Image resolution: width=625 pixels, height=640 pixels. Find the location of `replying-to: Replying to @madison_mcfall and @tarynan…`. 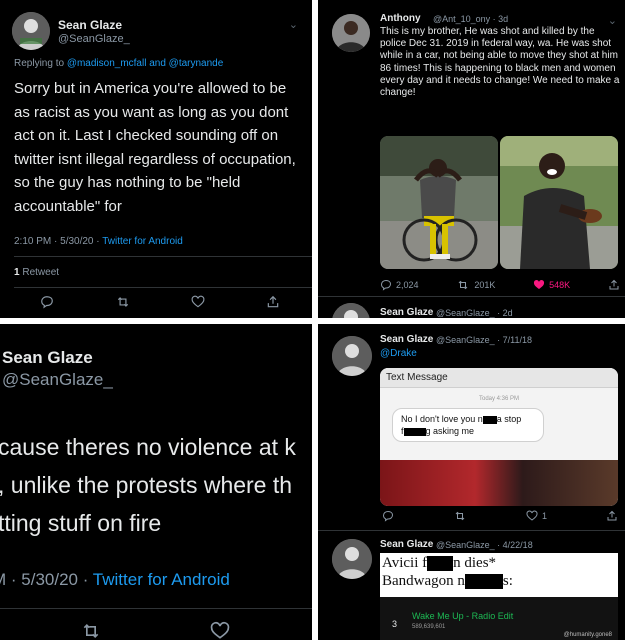

replying-to: Replying to @madison_mcfall and @tarynan… is located at coordinates (118, 63).